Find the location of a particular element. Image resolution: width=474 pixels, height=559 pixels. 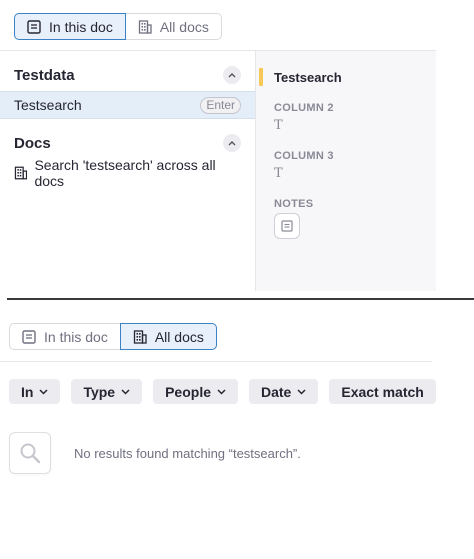

result-label: Testsearch is located at coordinates (48, 105).